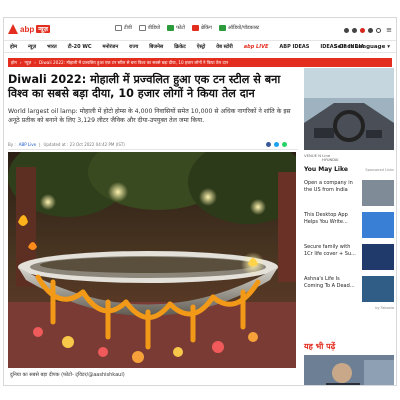 Image resolution: width=400 pixels, height=400 pixels. I want to click on logo-mark-icon, so click(13, 29).